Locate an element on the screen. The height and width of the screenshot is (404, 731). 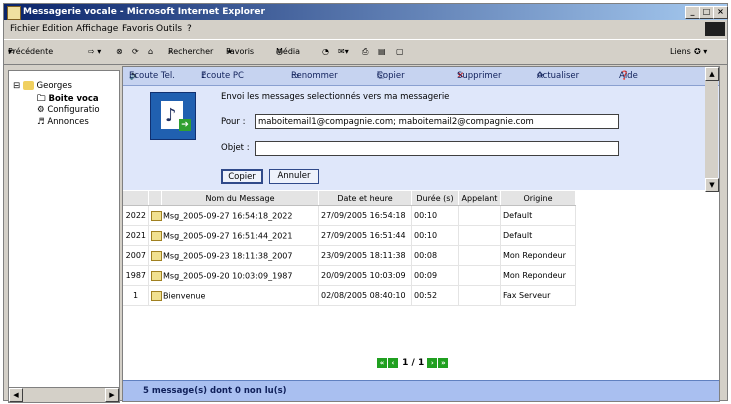
page-indicator: 1 / 1 is located at coordinates (413, 363).